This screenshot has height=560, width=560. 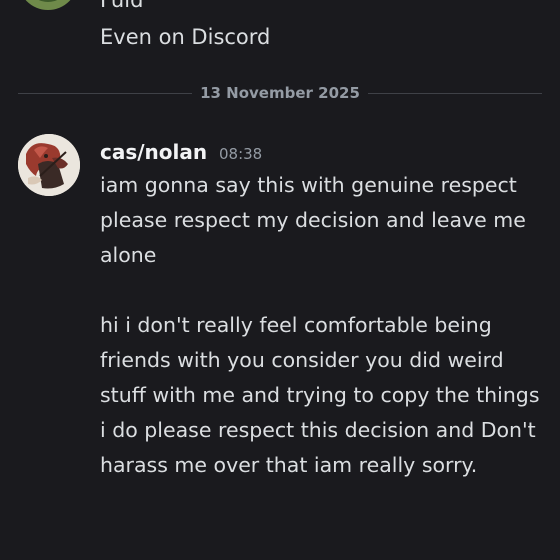 I want to click on previous-avatar, so click(x=48, y=5).